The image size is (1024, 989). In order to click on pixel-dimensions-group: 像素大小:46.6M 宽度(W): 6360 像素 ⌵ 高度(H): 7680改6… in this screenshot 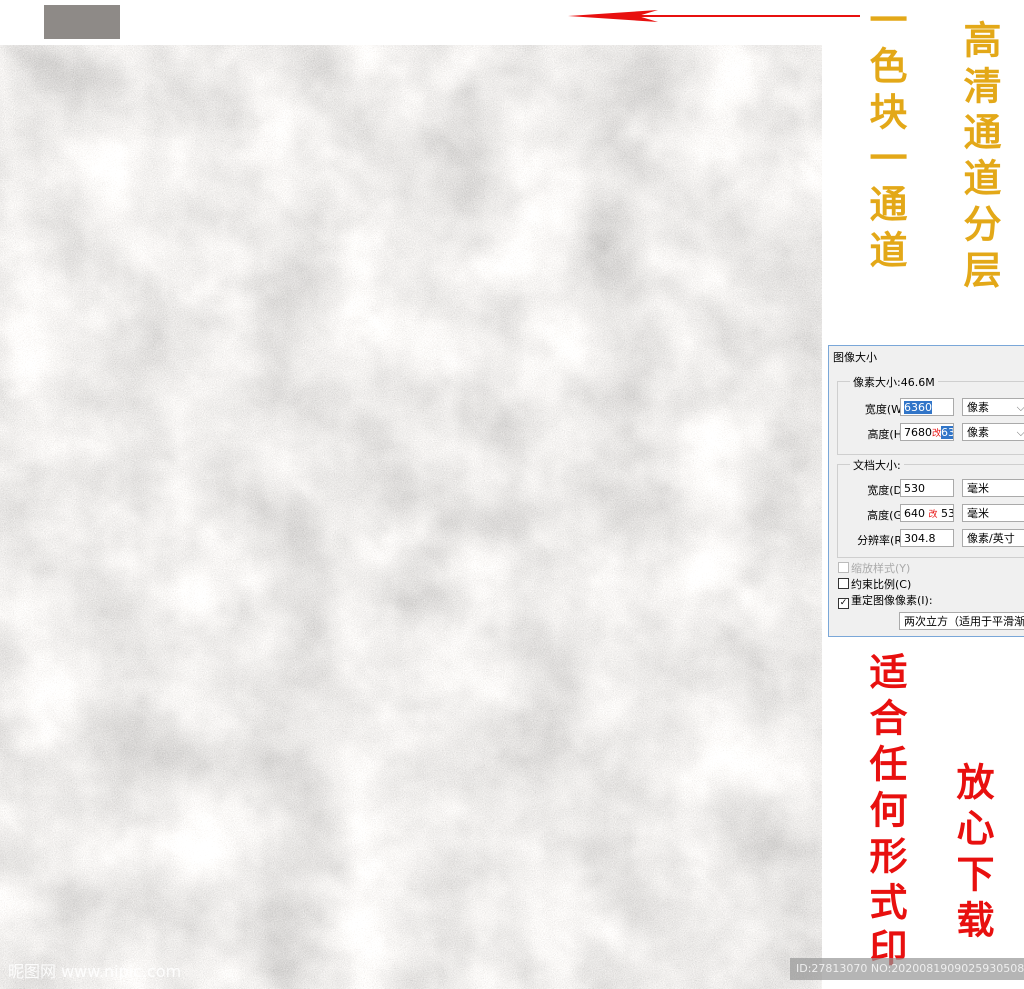, I will do `click(930, 414)`.